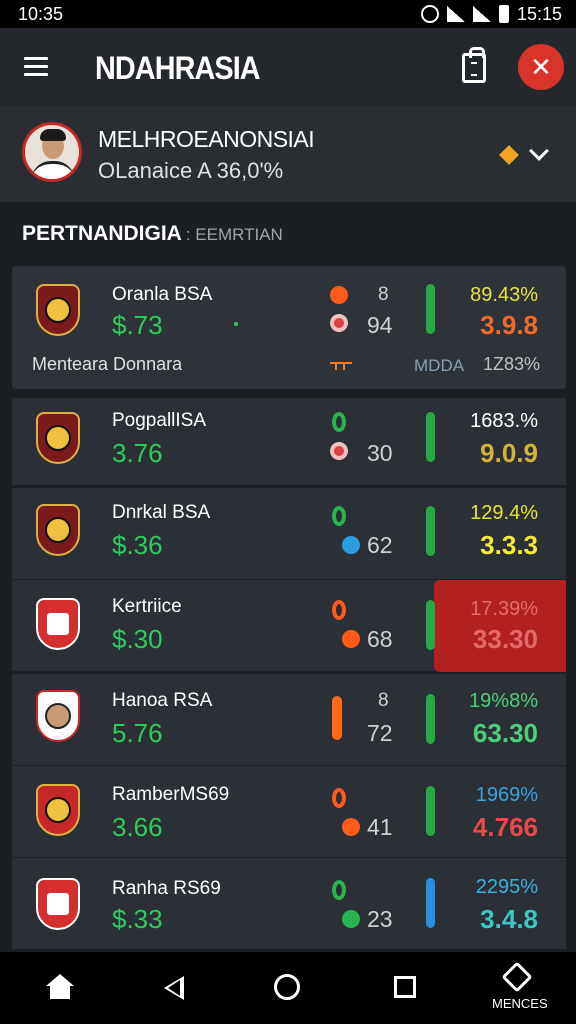 The image size is (576, 1024). What do you see at coordinates (288, 14) in the screenshot?
I see `status-bar: 10:35 15:15` at bounding box center [288, 14].